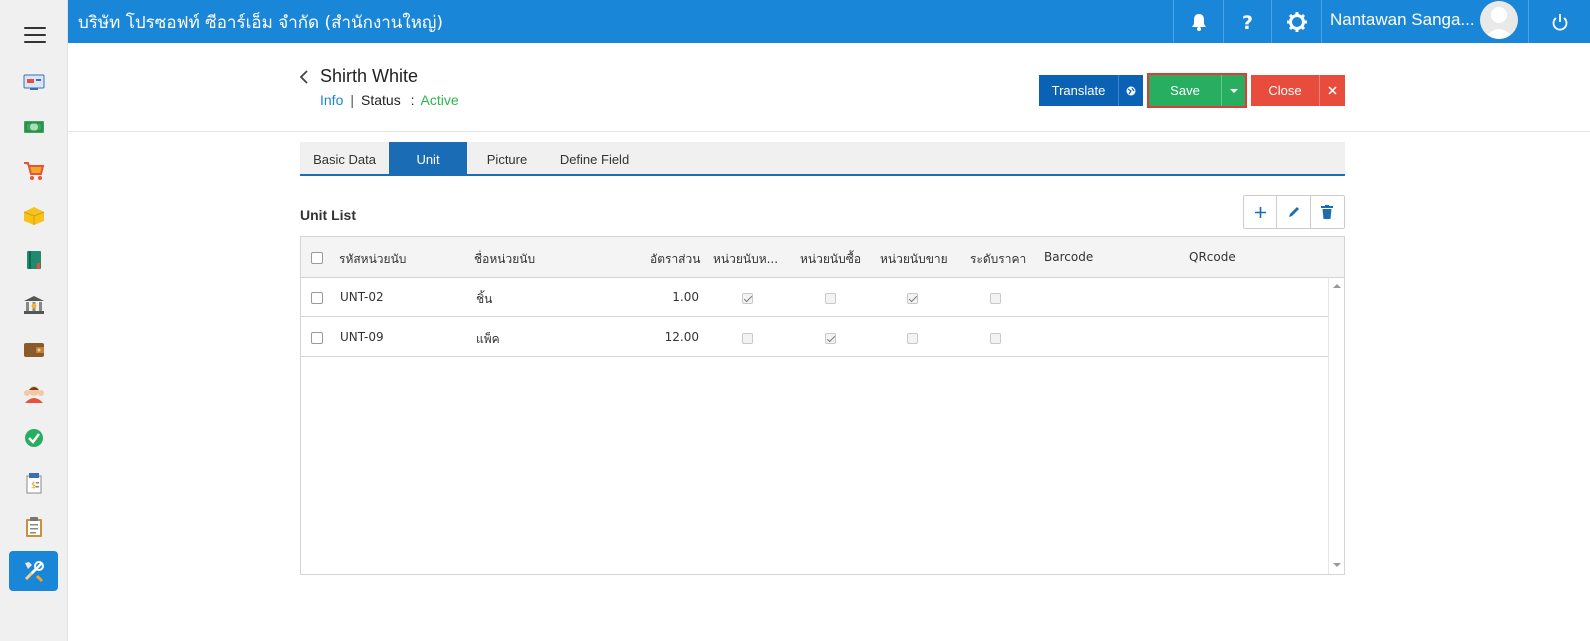 This screenshot has width=1590, height=641. Describe the element at coordinates (372, 259) in the screenshot. I see `col-unit-code: รหัสหน่วยนับ` at that location.